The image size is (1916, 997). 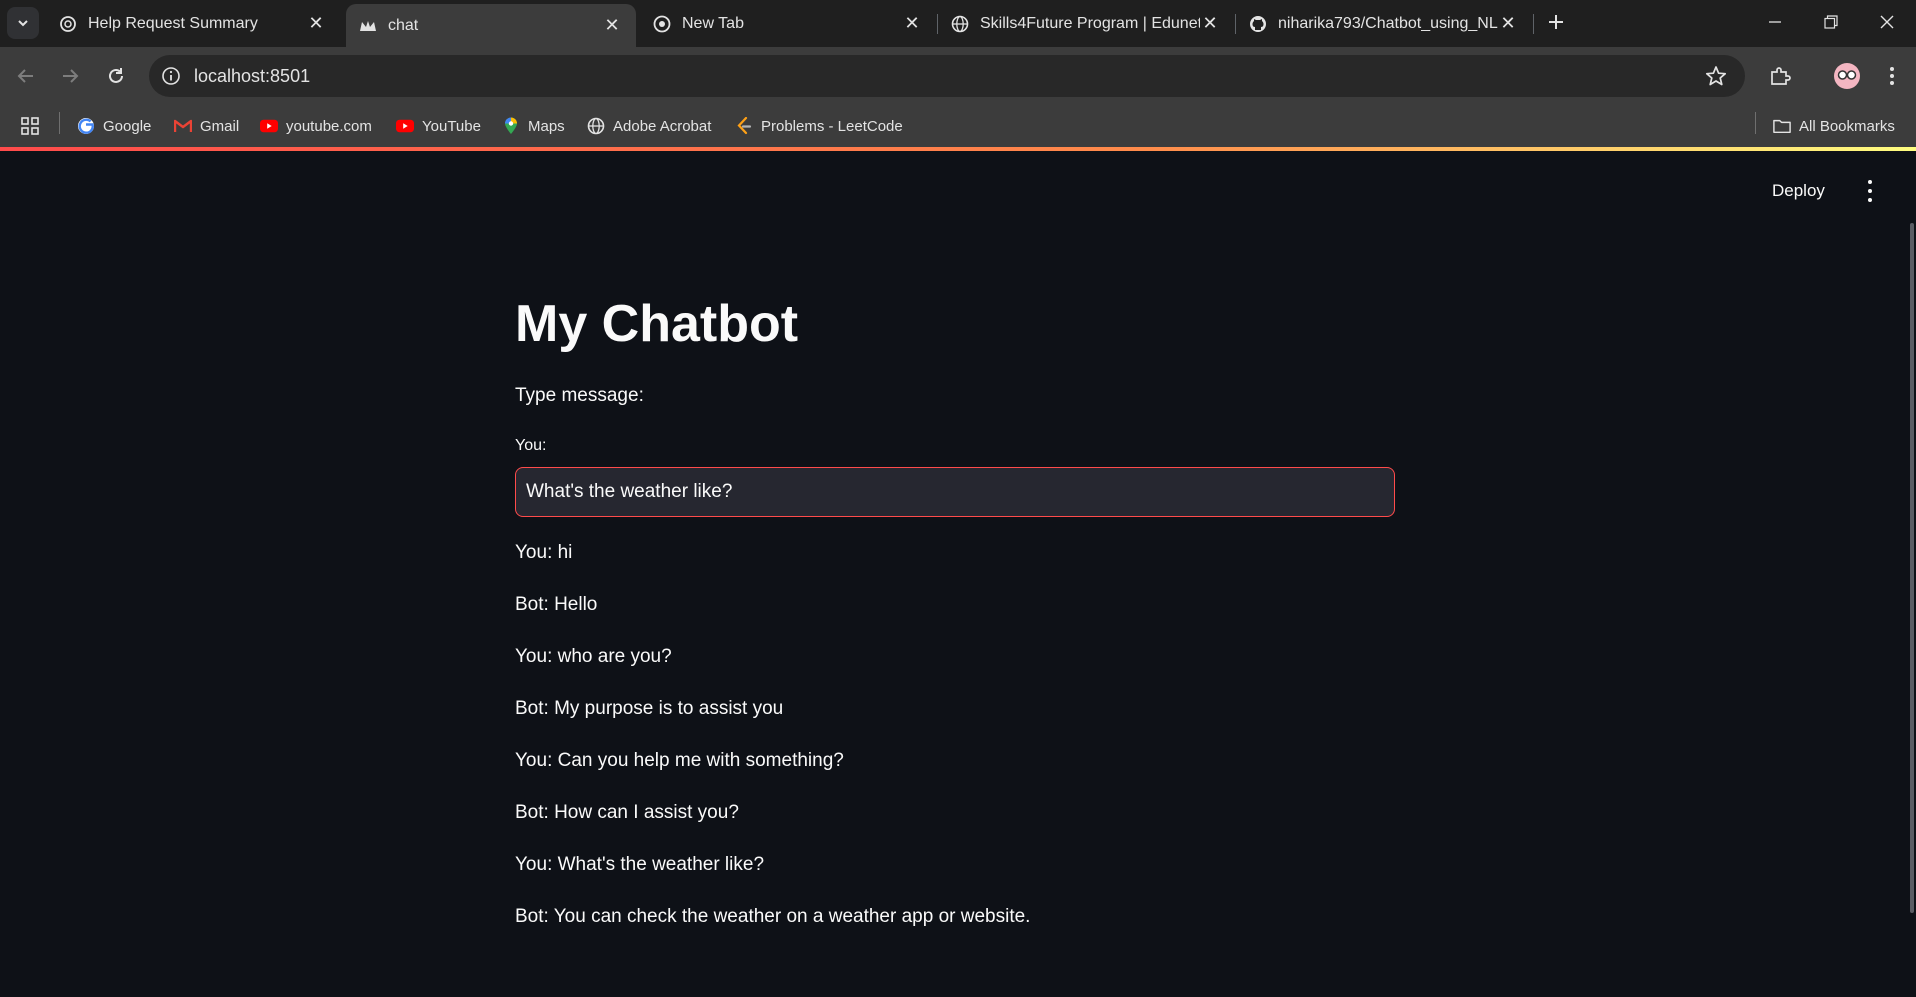 I want to click on bookmark-leetcode: Problems - LeetCode, so click(x=819, y=126).